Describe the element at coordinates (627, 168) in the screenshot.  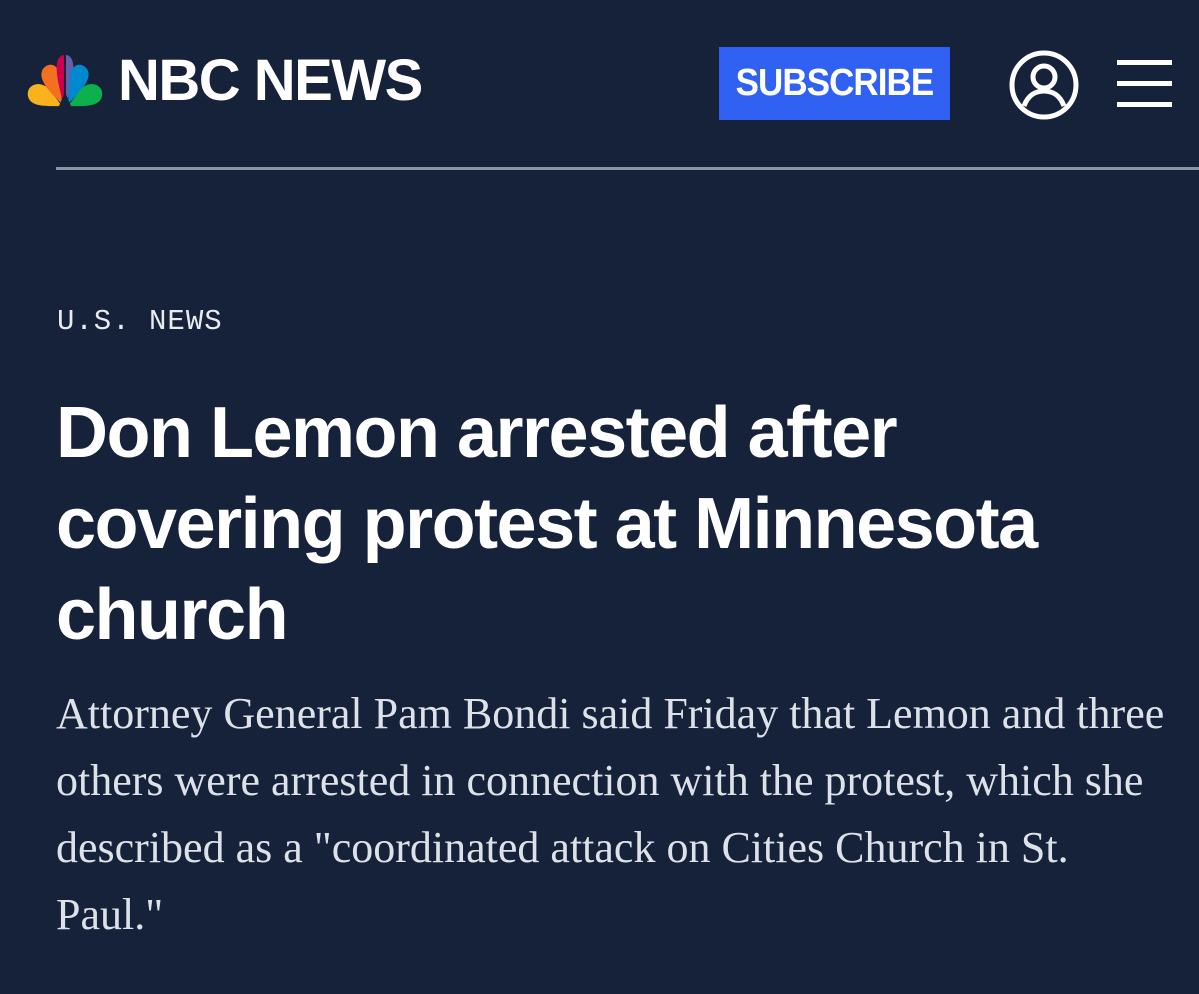
I see `header-divider` at that location.